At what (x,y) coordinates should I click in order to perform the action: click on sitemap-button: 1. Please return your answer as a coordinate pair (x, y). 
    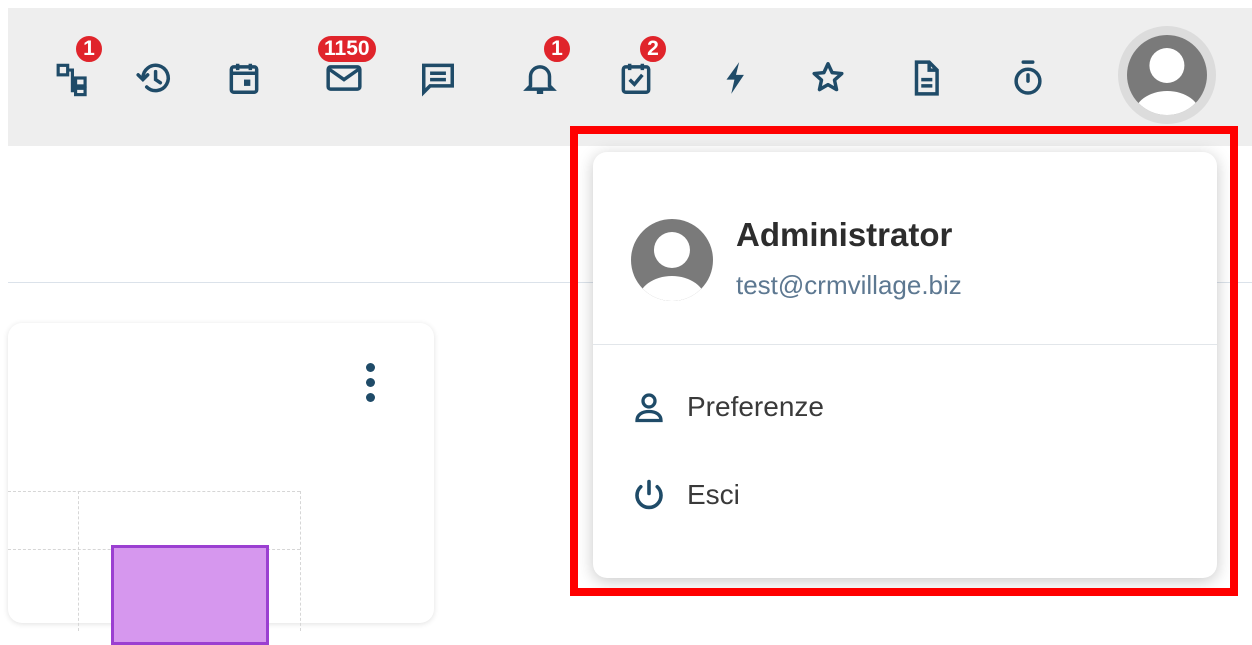
    Looking at the image, I should click on (78, 67).